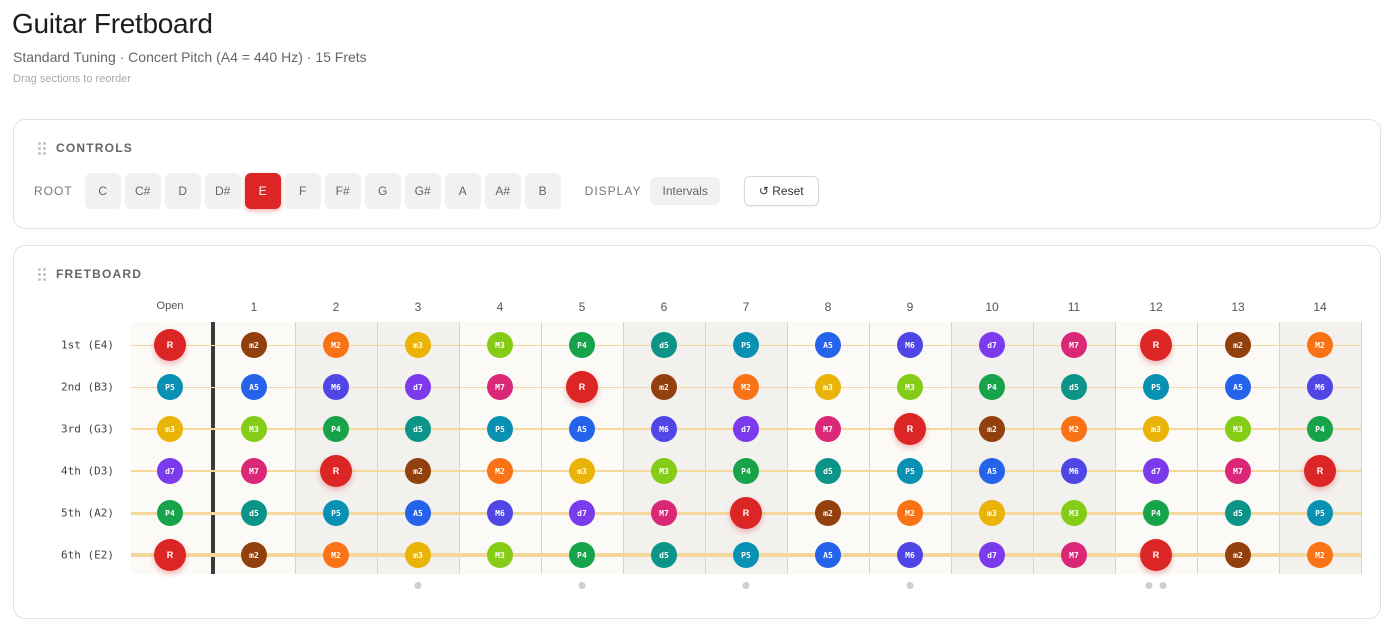  Describe the element at coordinates (102, 191) in the screenshot. I see `root-note-button: C` at that location.